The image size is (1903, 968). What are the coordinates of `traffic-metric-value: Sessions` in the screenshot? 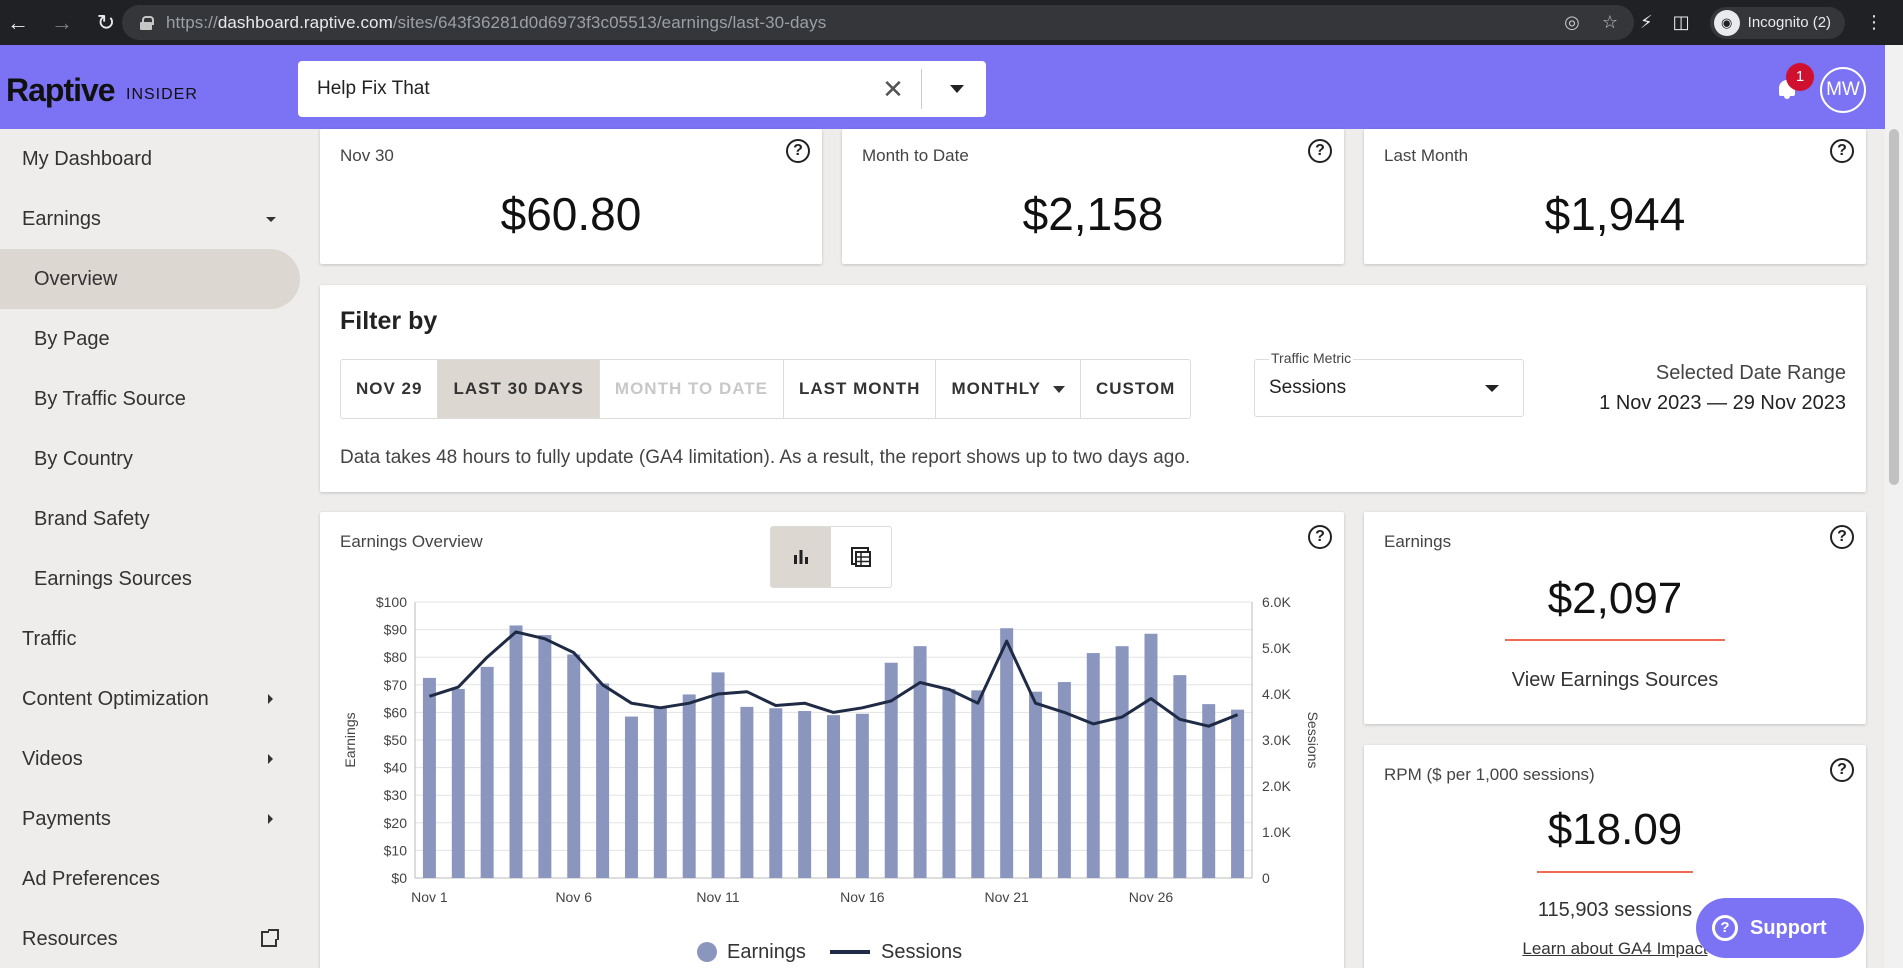 It's located at (1308, 387).